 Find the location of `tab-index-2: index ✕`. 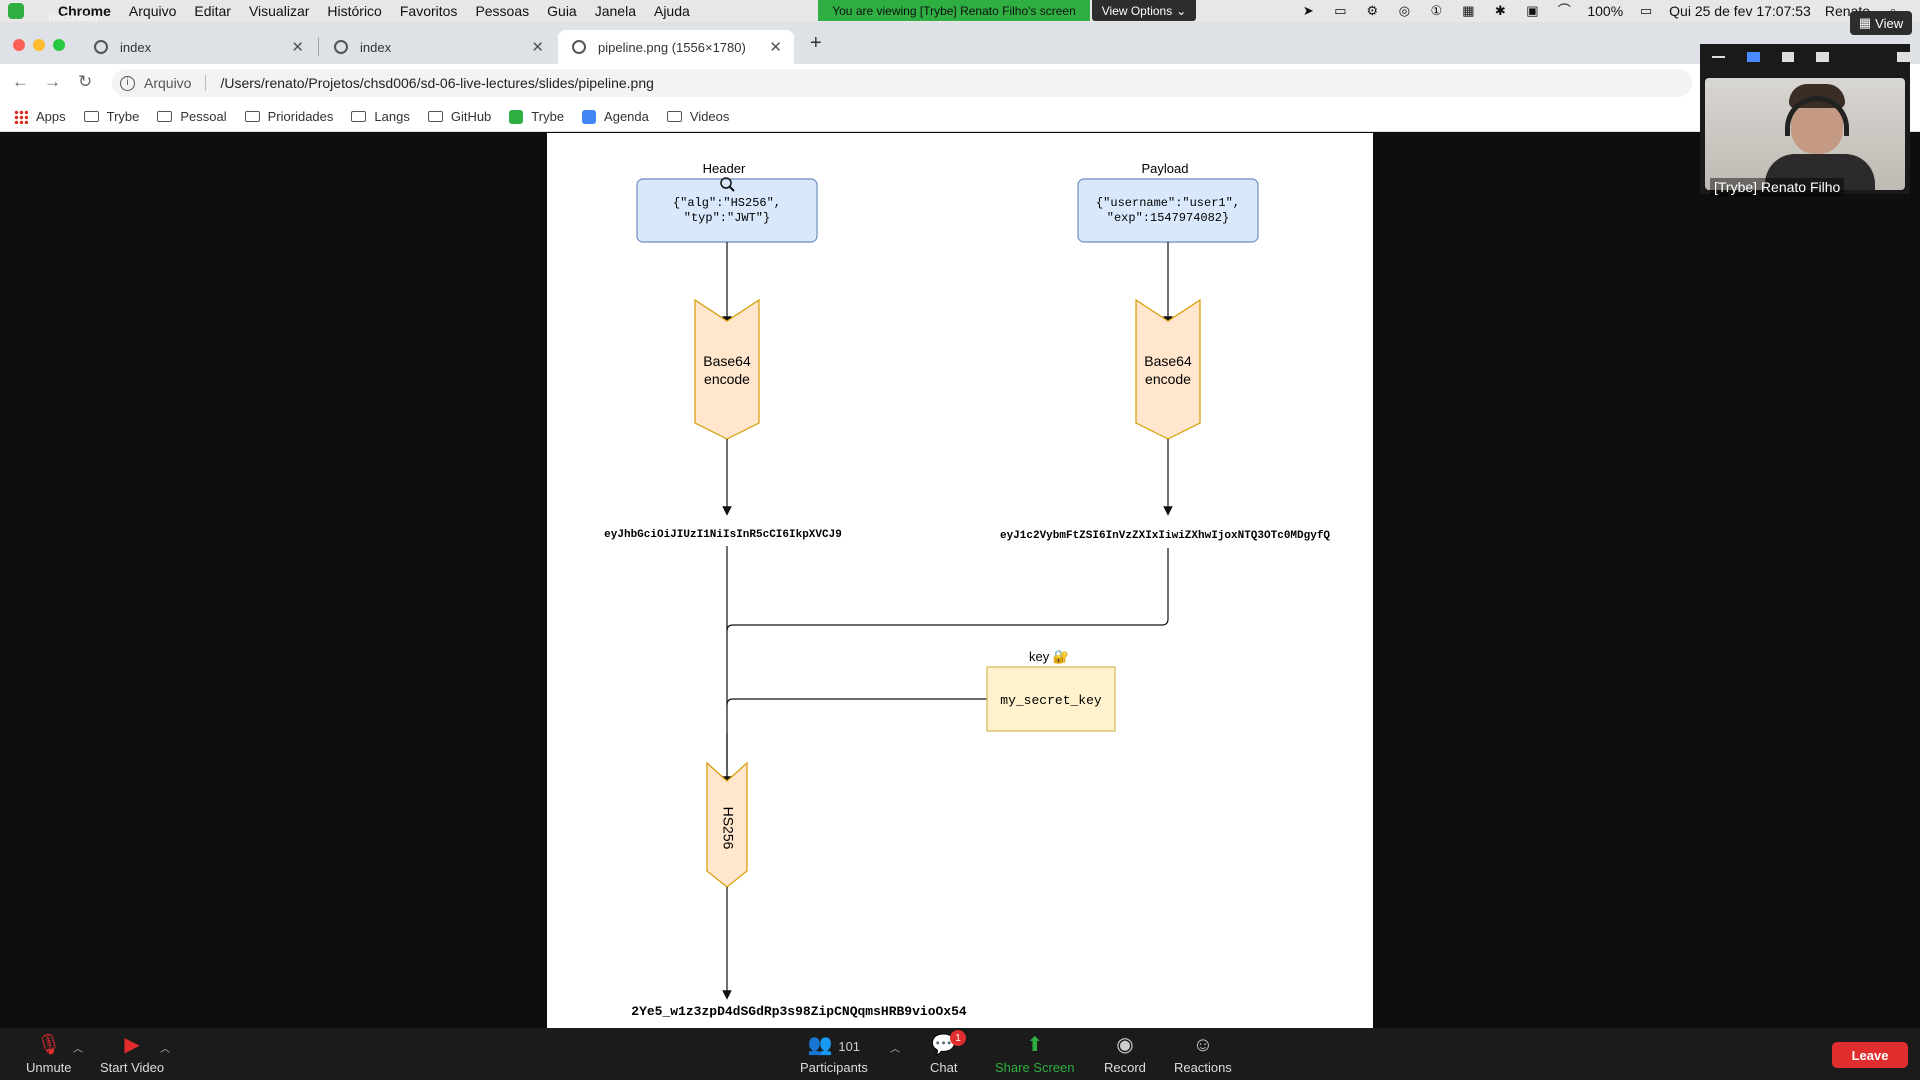

tab-index-2: index ✕ is located at coordinates (438, 47).